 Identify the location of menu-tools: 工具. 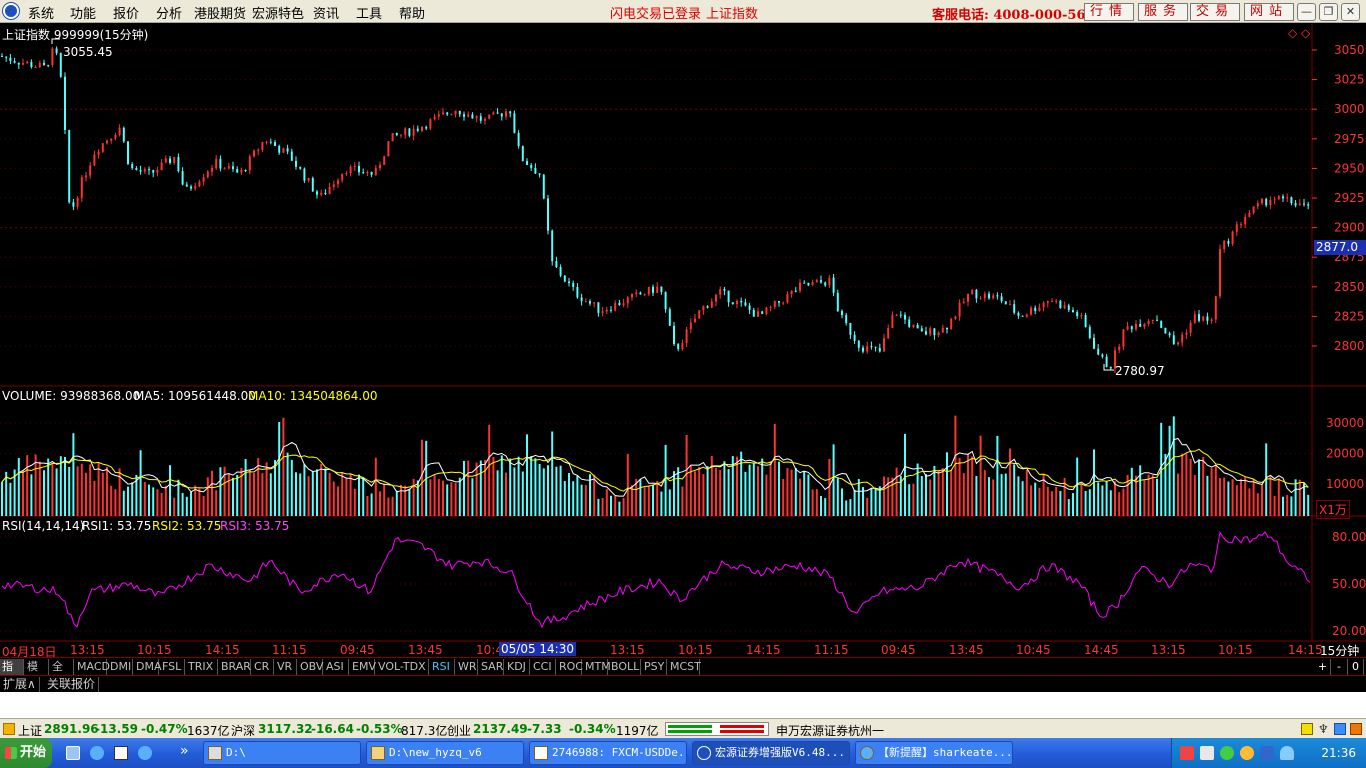
(369, 12).